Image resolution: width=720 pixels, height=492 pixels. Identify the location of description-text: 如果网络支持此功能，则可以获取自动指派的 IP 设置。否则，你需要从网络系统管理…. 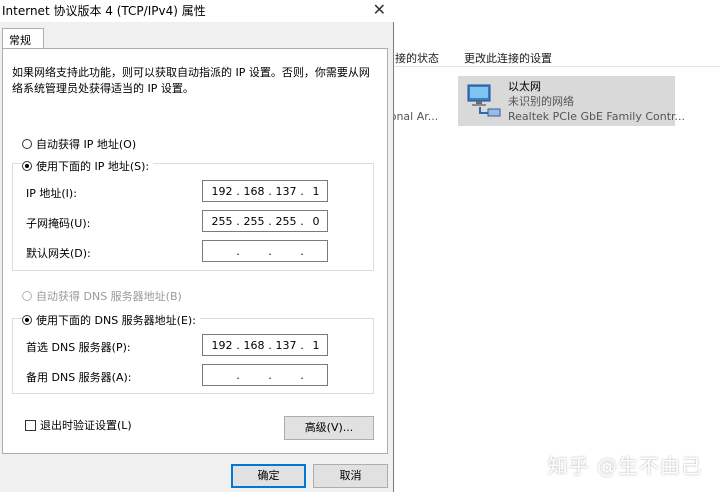
(191, 80).